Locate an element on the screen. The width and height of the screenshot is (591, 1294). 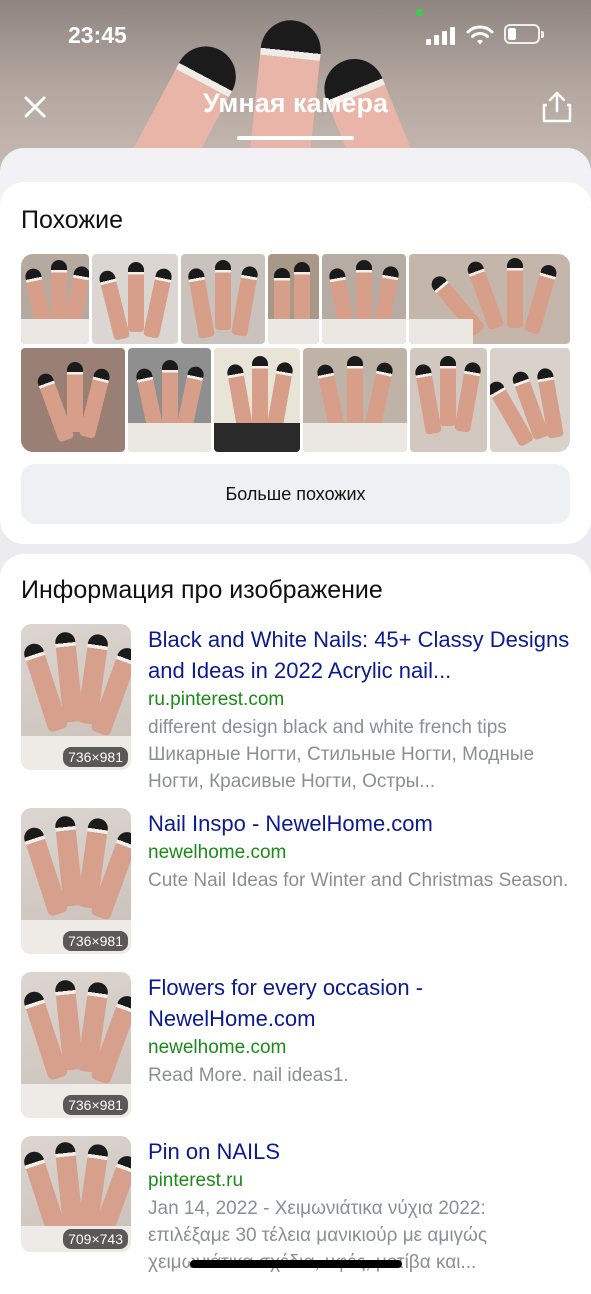
result-host: pinterest.ru is located at coordinates (359, 1181).